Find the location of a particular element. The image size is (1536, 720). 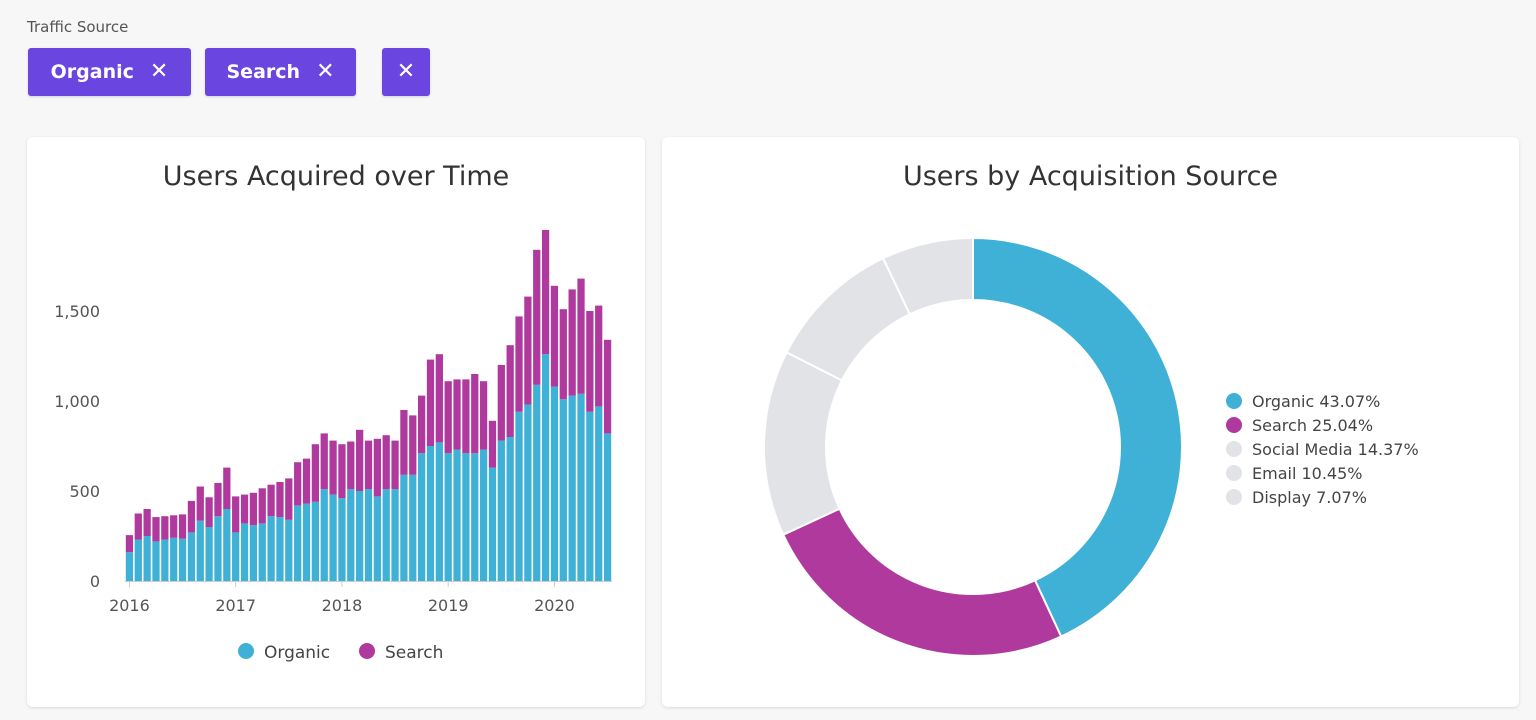

clear-filters-button: ✕ is located at coordinates (406, 72).